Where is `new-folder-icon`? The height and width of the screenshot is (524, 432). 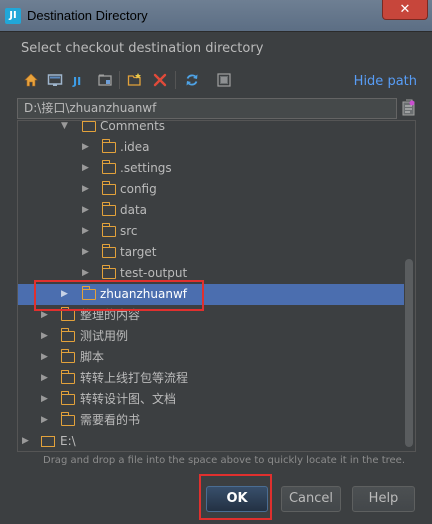
new-folder-icon is located at coordinates (135, 80).